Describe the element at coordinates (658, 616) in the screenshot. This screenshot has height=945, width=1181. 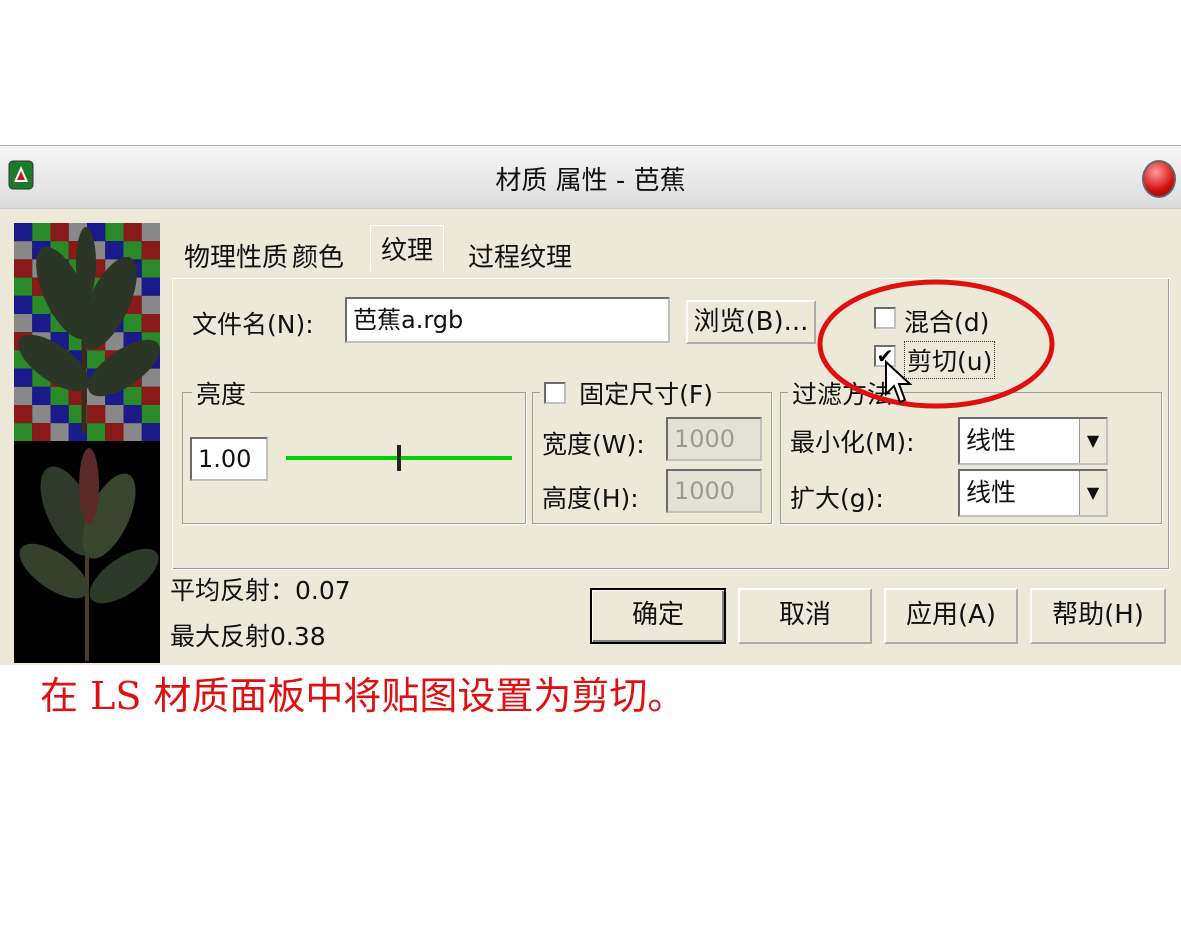
I see `ok-button: 确定` at that location.